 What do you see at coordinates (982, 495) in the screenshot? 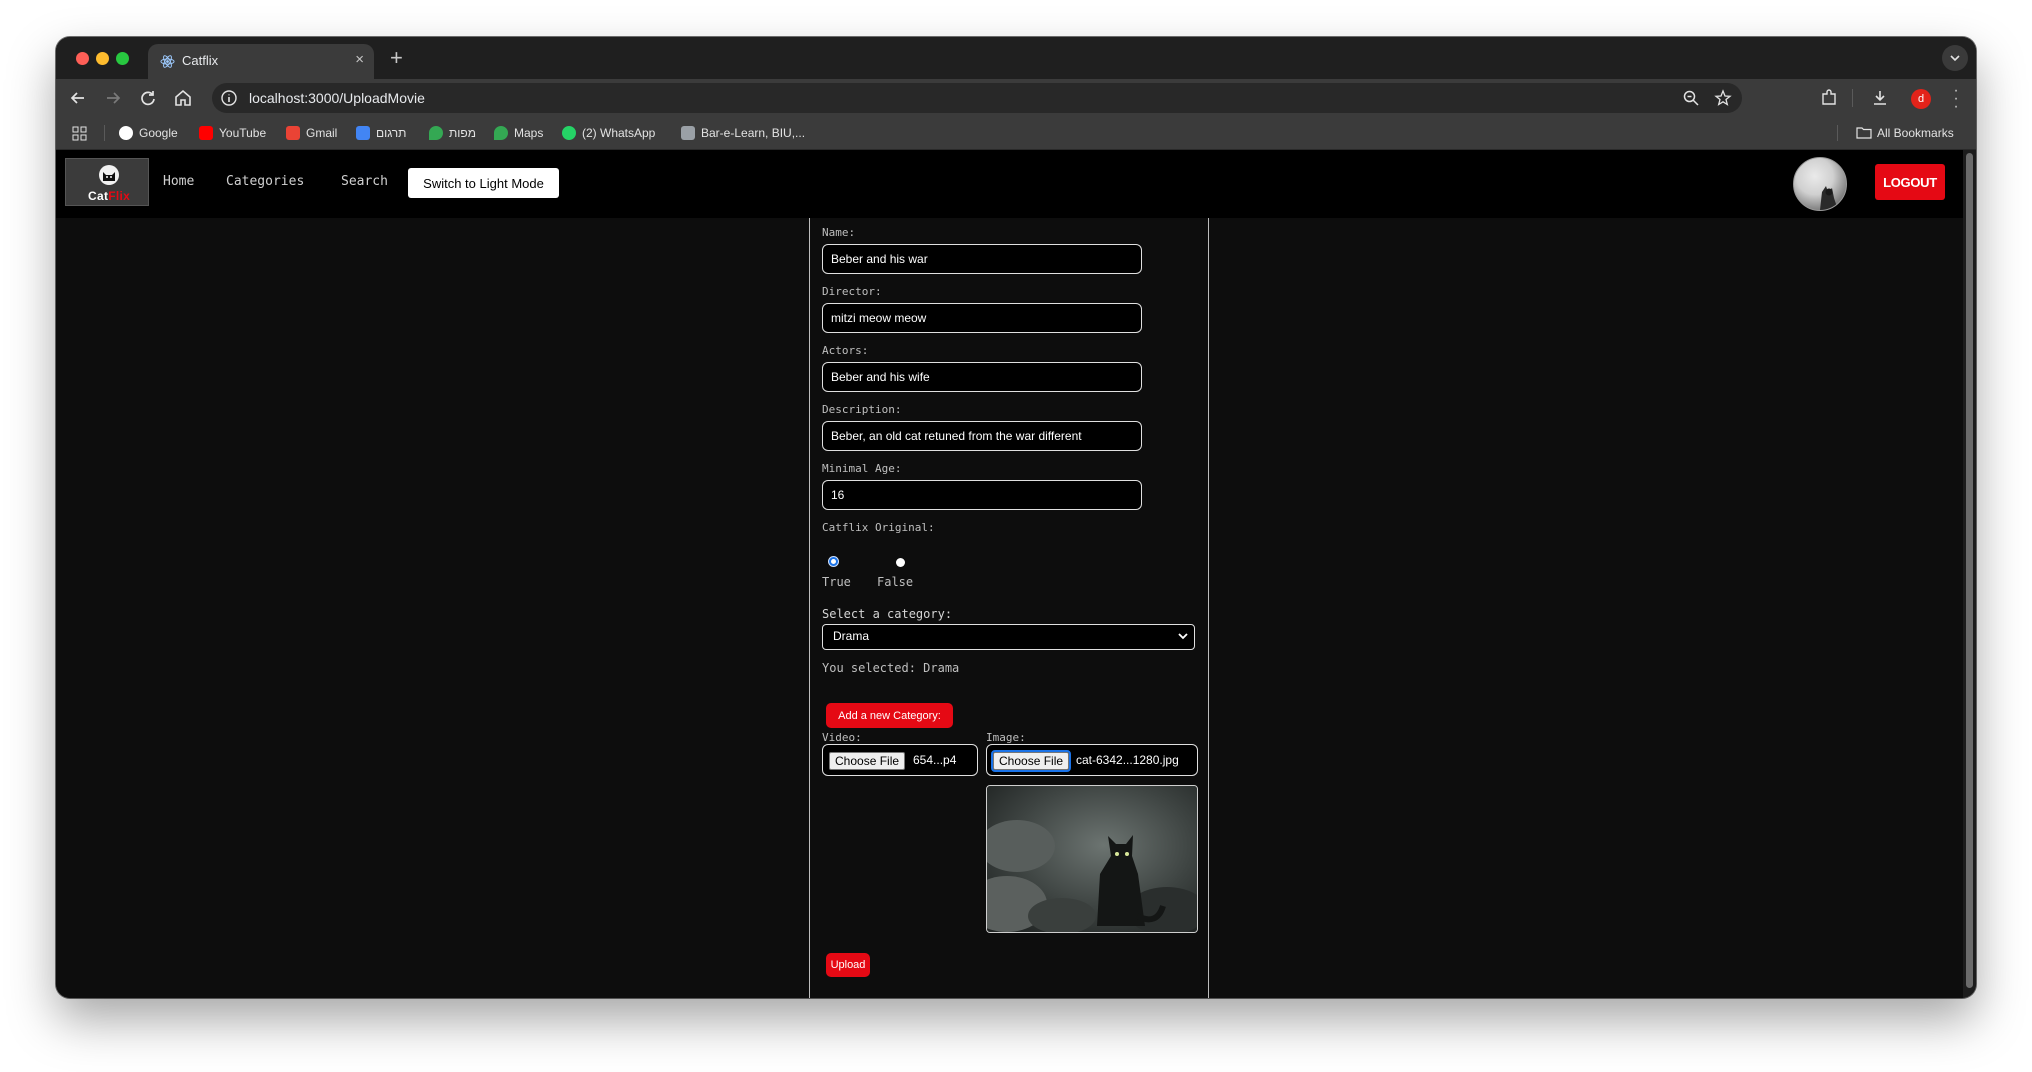
I see `minimal-age-input` at bounding box center [982, 495].